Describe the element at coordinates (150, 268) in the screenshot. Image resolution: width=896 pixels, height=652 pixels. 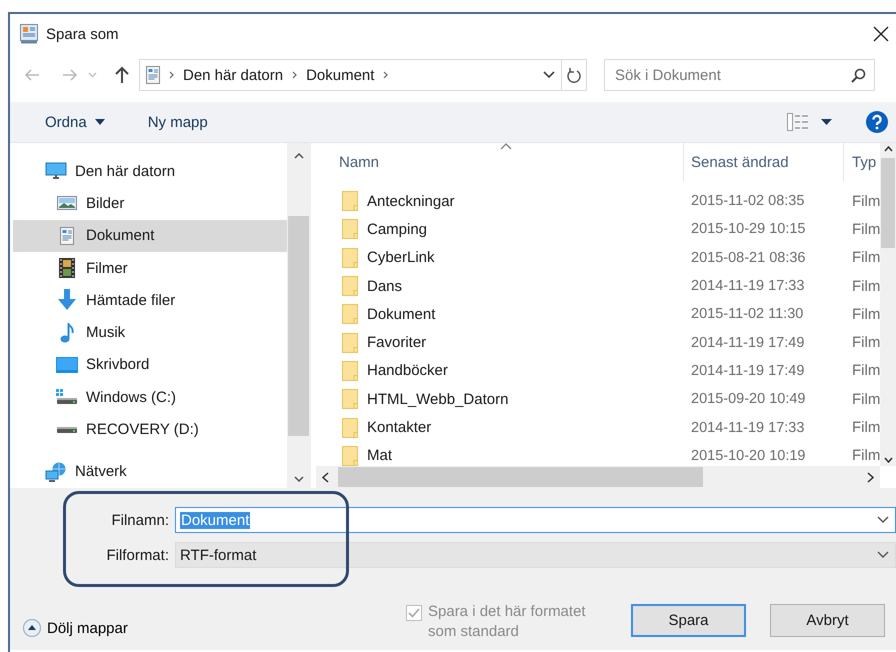
I see `nav-item: Filmer` at that location.